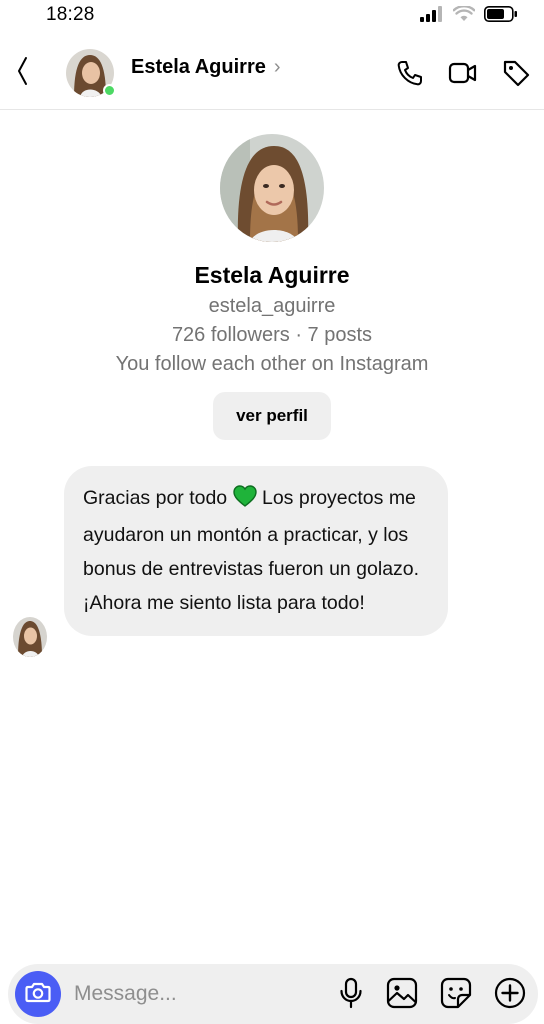 Image resolution: width=544 pixels, height=1024 pixels. What do you see at coordinates (516, 75) in the screenshot?
I see `tag-icon` at bounding box center [516, 75].